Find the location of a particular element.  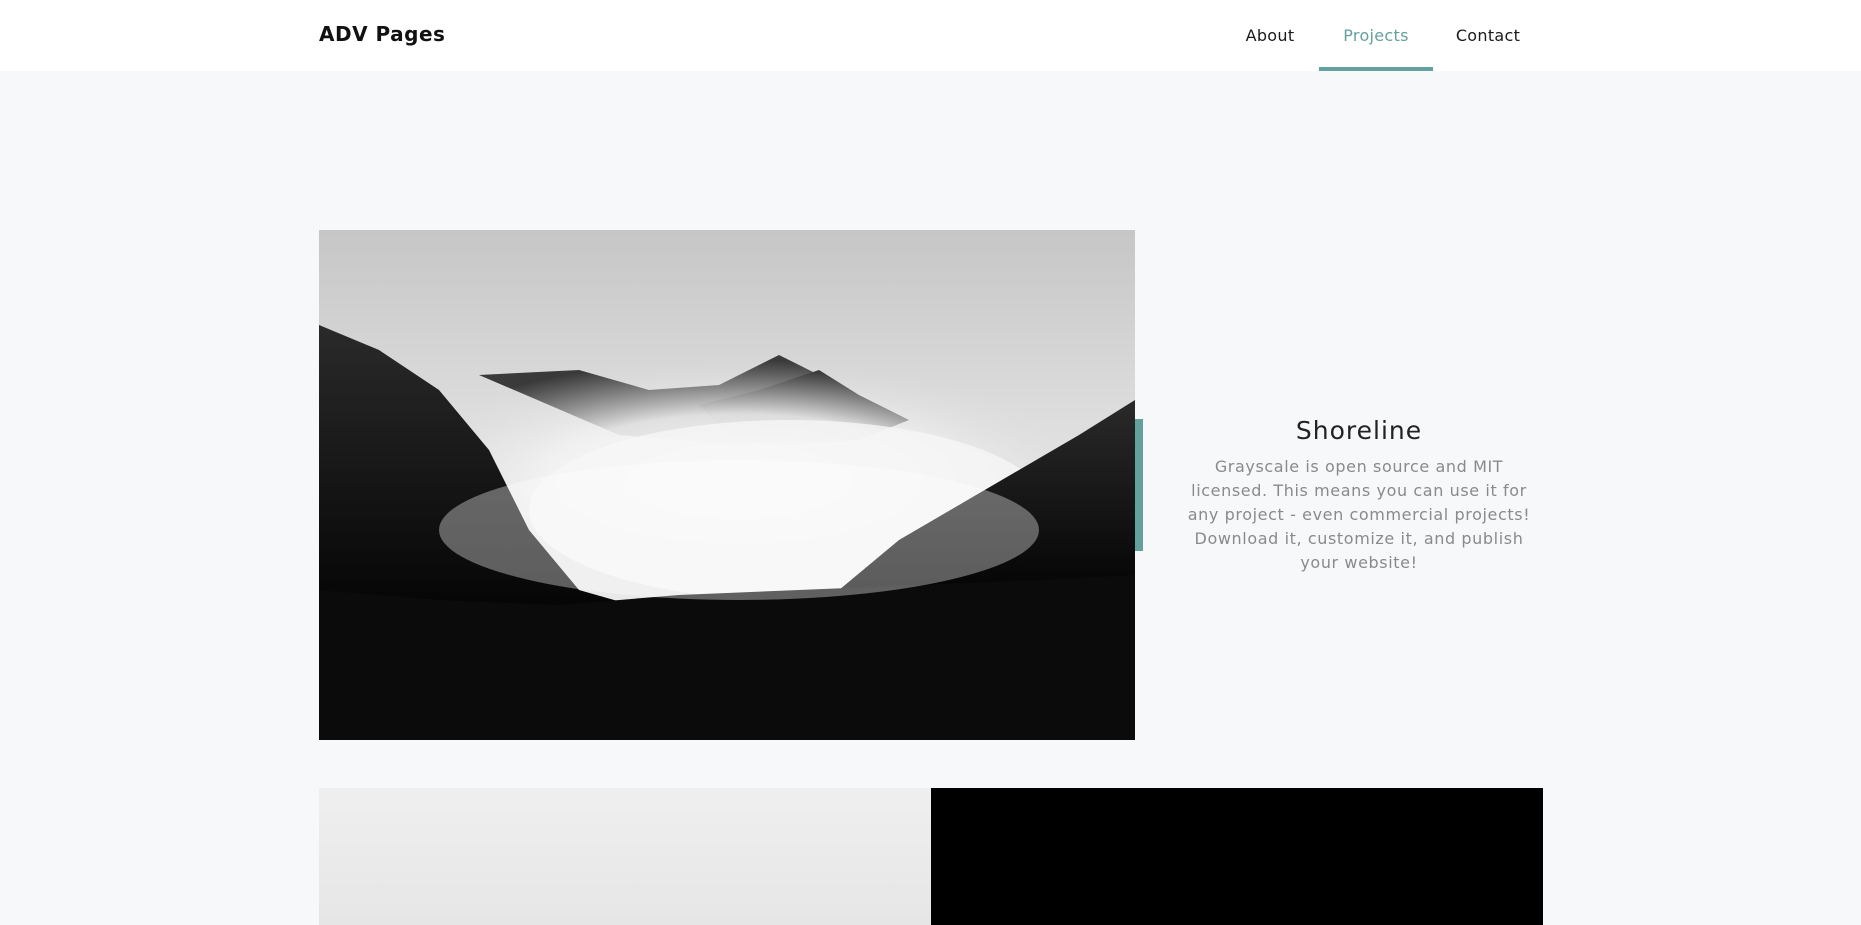

nav-link-projects: Projects is located at coordinates (1376, 35).